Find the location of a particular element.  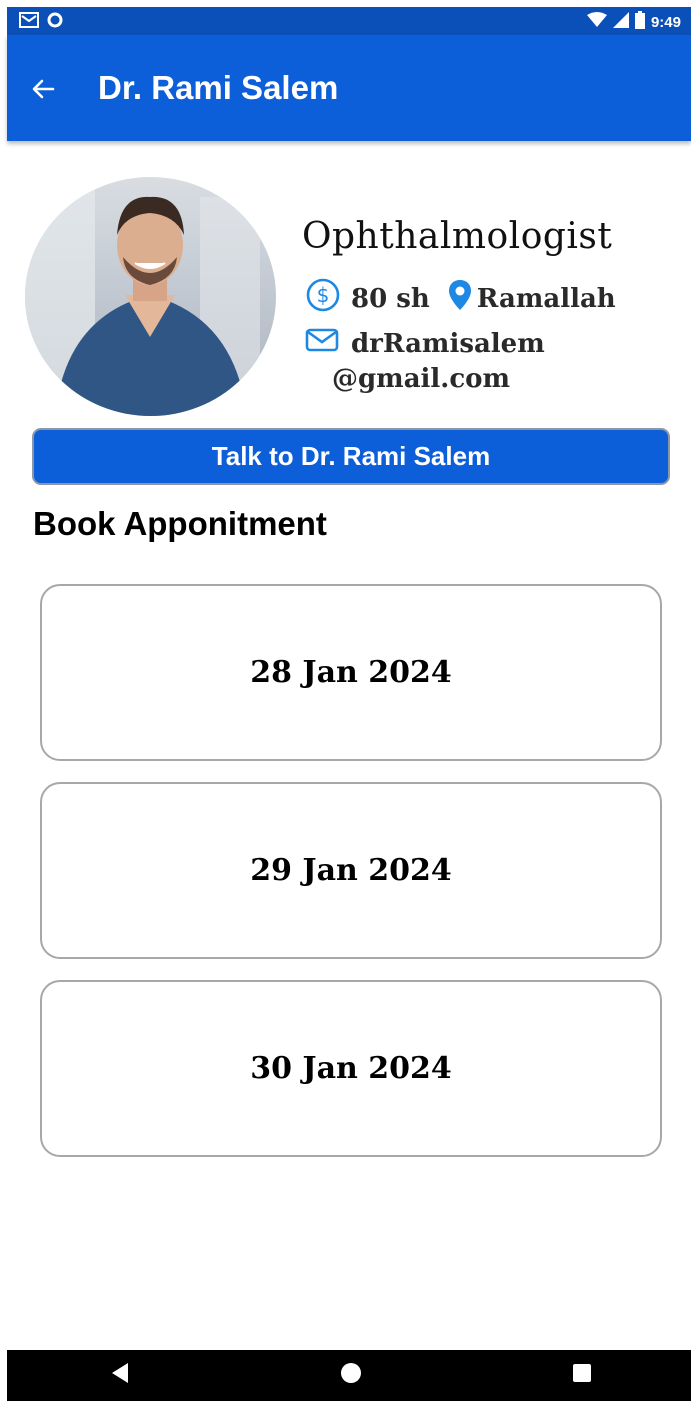

battery-icon is located at coordinates (639, 22).